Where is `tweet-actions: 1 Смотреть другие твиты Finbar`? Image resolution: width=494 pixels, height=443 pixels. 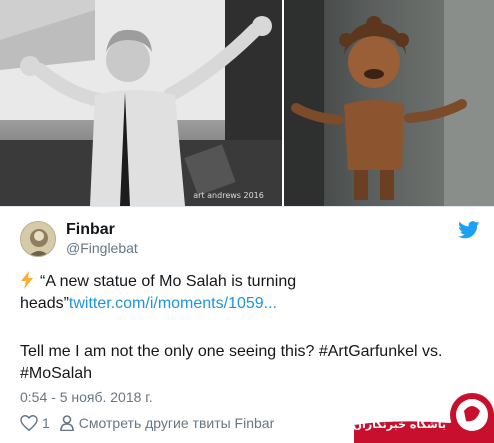
tweet-actions: 1 Смотреть другие твиты Finbar is located at coordinates (147, 423).